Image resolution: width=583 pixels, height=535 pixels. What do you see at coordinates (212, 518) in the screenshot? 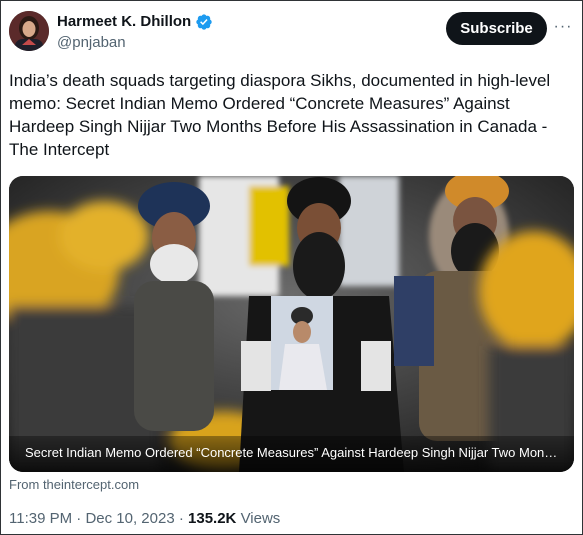
I see `views-count: 135.2K` at bounding box center [212, 518].